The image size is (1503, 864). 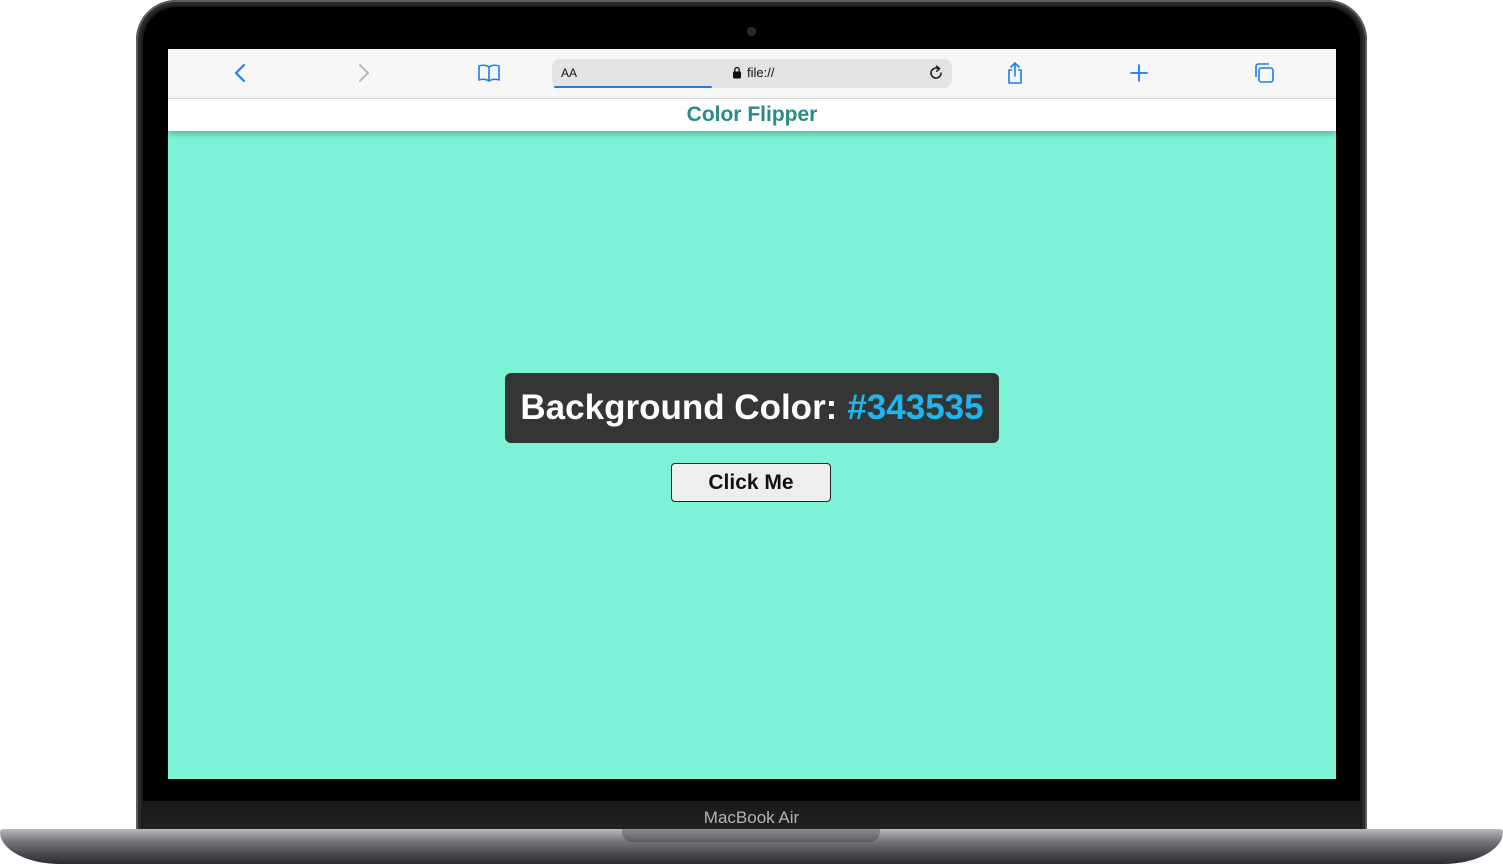 I want to click on webcam, so click(x=751, y=31).